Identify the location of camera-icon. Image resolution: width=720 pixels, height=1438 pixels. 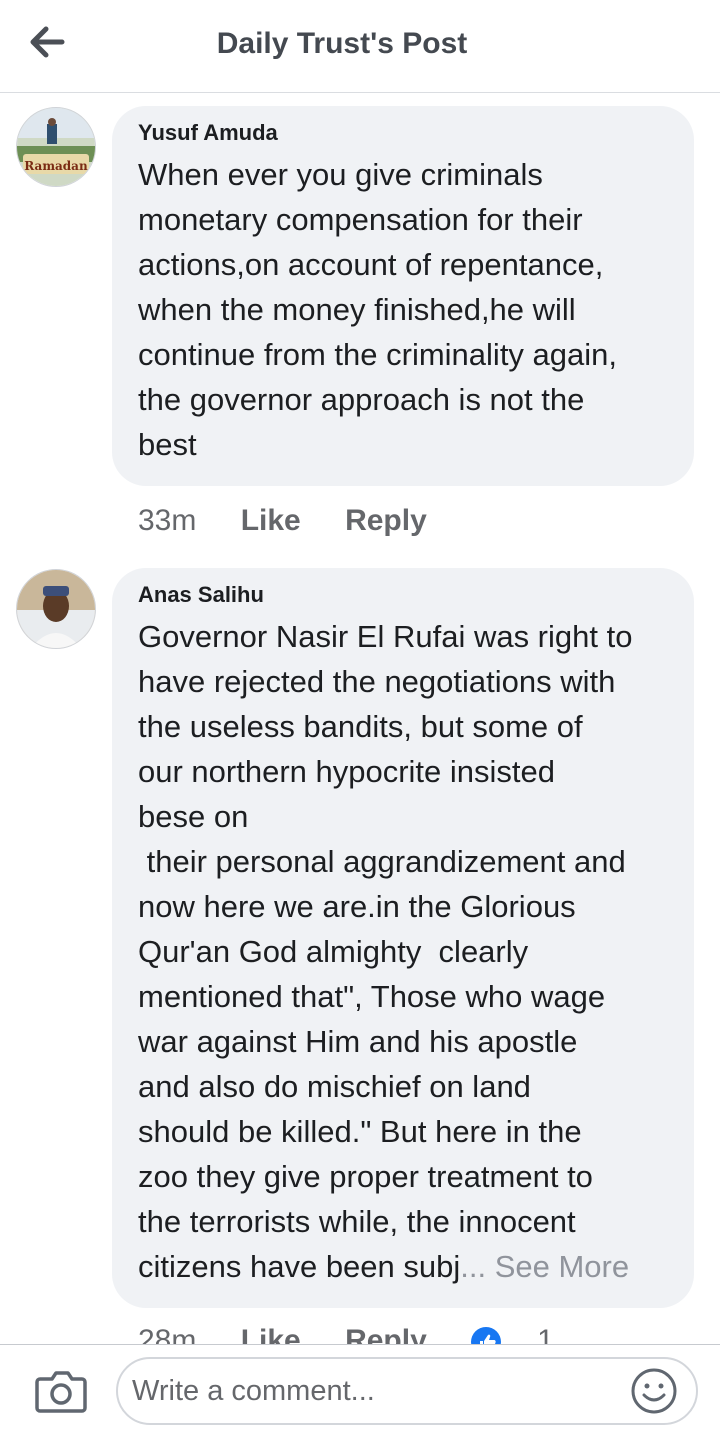
(61, 1392).